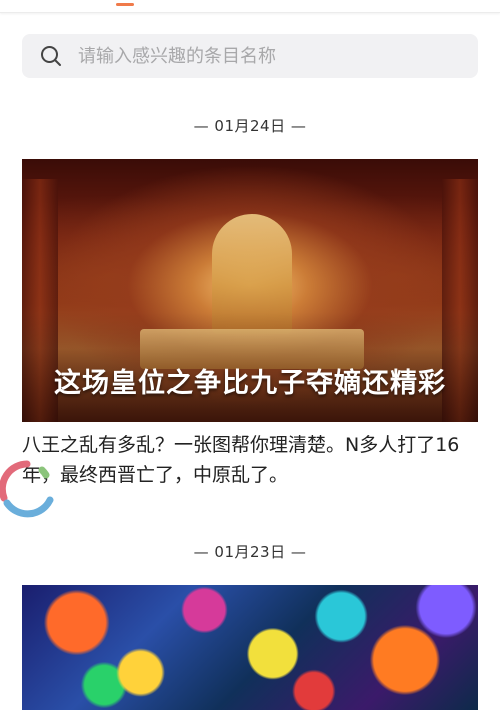  What do you see at coordinates (252, 460) in the screenshot?
I see `article-summary: 八王之乱有多乱？一张图帮你理清楚。N多人打了16年，最终西晋亡了，中原乱了。` at bounding box center [252, 460].